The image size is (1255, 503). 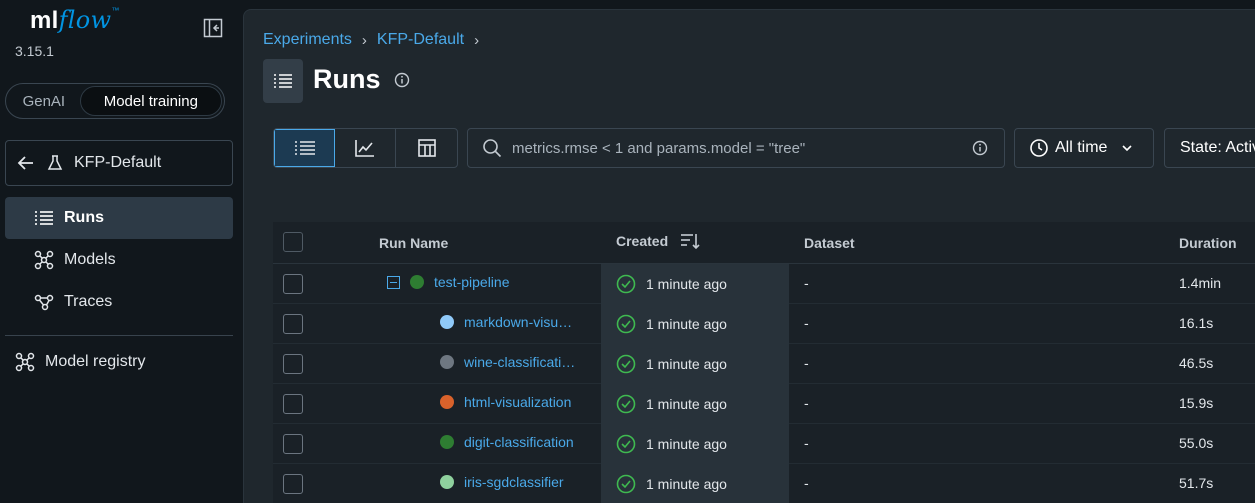 I want to click on experiment-name: KFP-Default, so click(x=118, y=162).